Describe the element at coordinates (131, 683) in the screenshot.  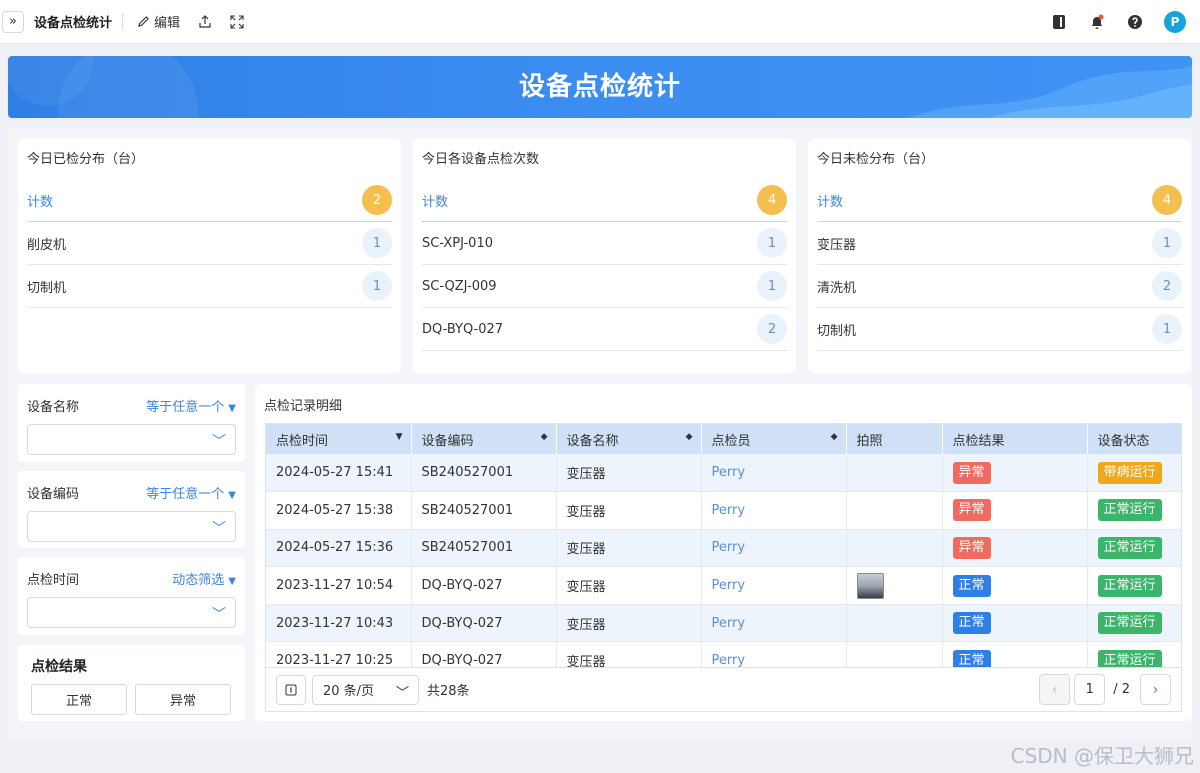
I see `filter-result: 点检结果 正常 异常` at that location.